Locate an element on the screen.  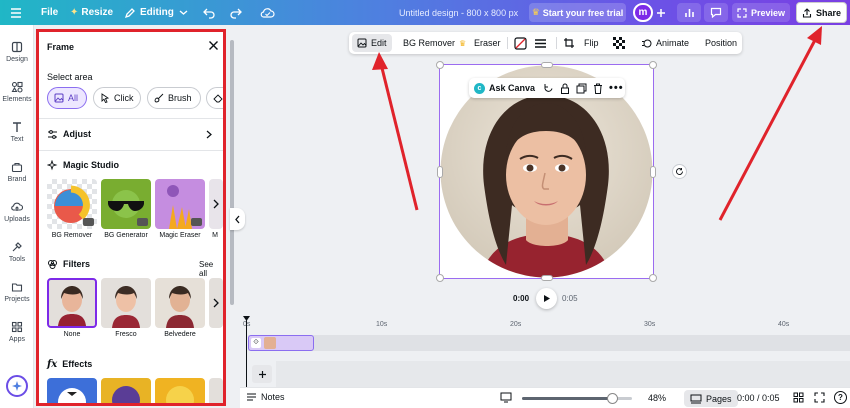
file-menu: File is located at coordinates (49, 12).